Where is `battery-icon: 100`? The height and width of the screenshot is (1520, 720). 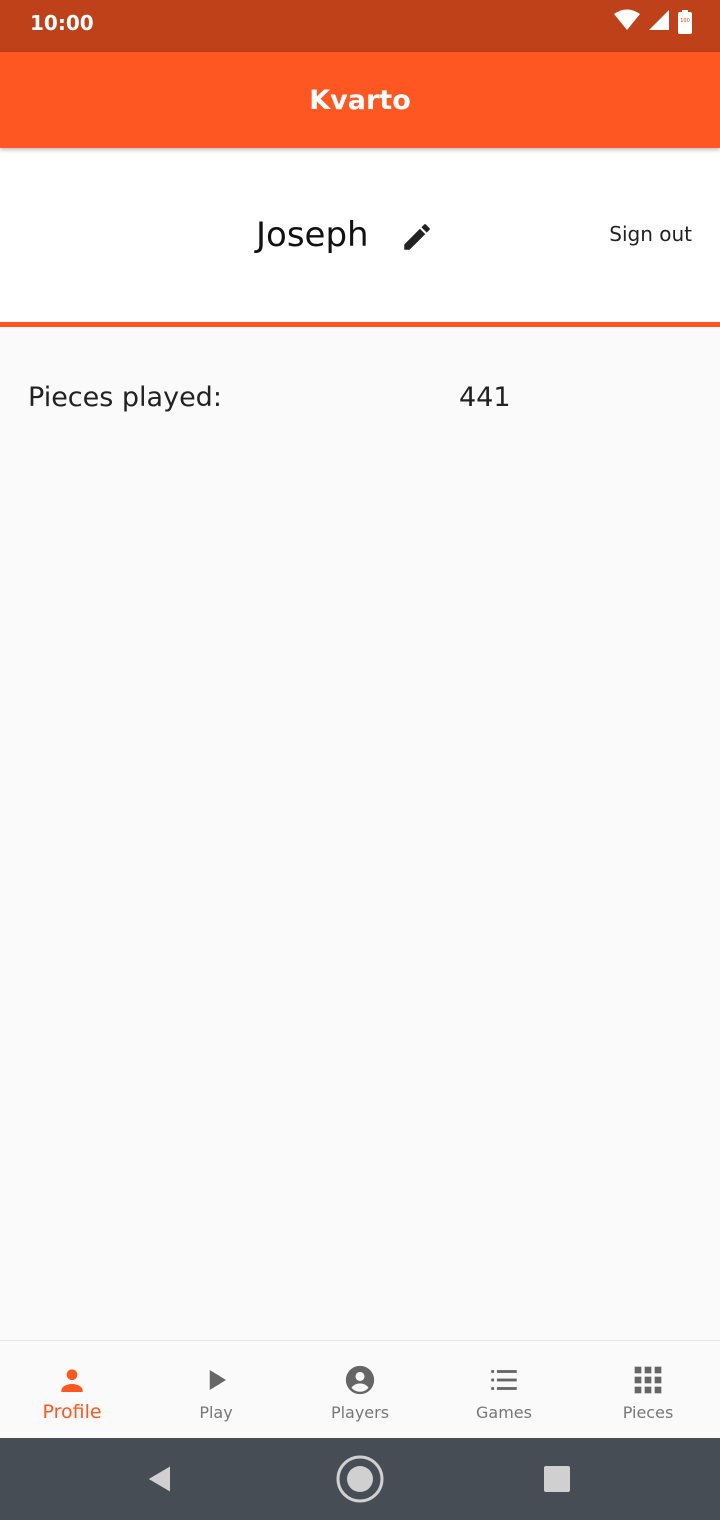
battery-icon: 100 is located at coordinates (685, 22).